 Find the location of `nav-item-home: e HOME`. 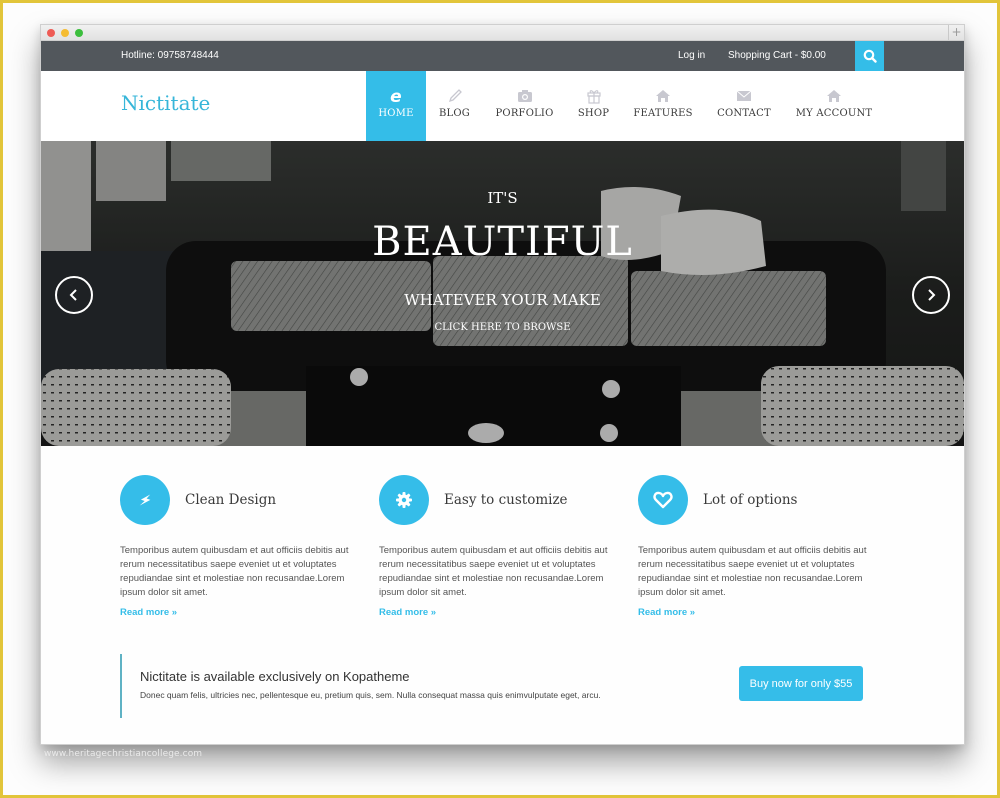

nav-item-home: e HOME is located at coordinates (396, 106).